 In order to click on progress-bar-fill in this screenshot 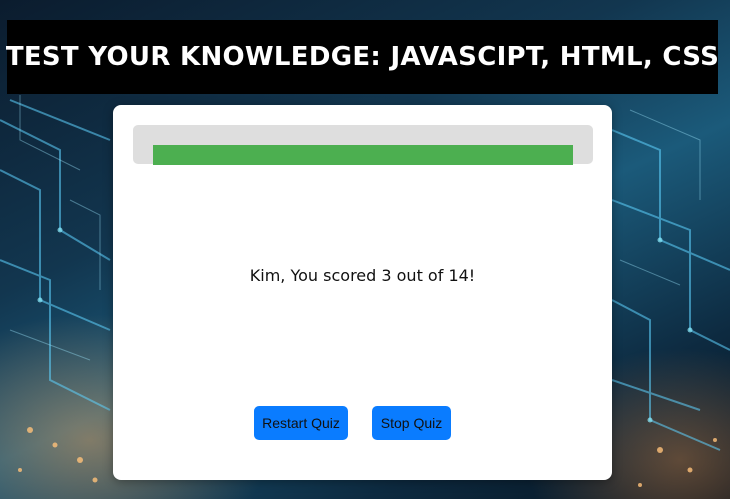, I will do `click(363, 155)`.